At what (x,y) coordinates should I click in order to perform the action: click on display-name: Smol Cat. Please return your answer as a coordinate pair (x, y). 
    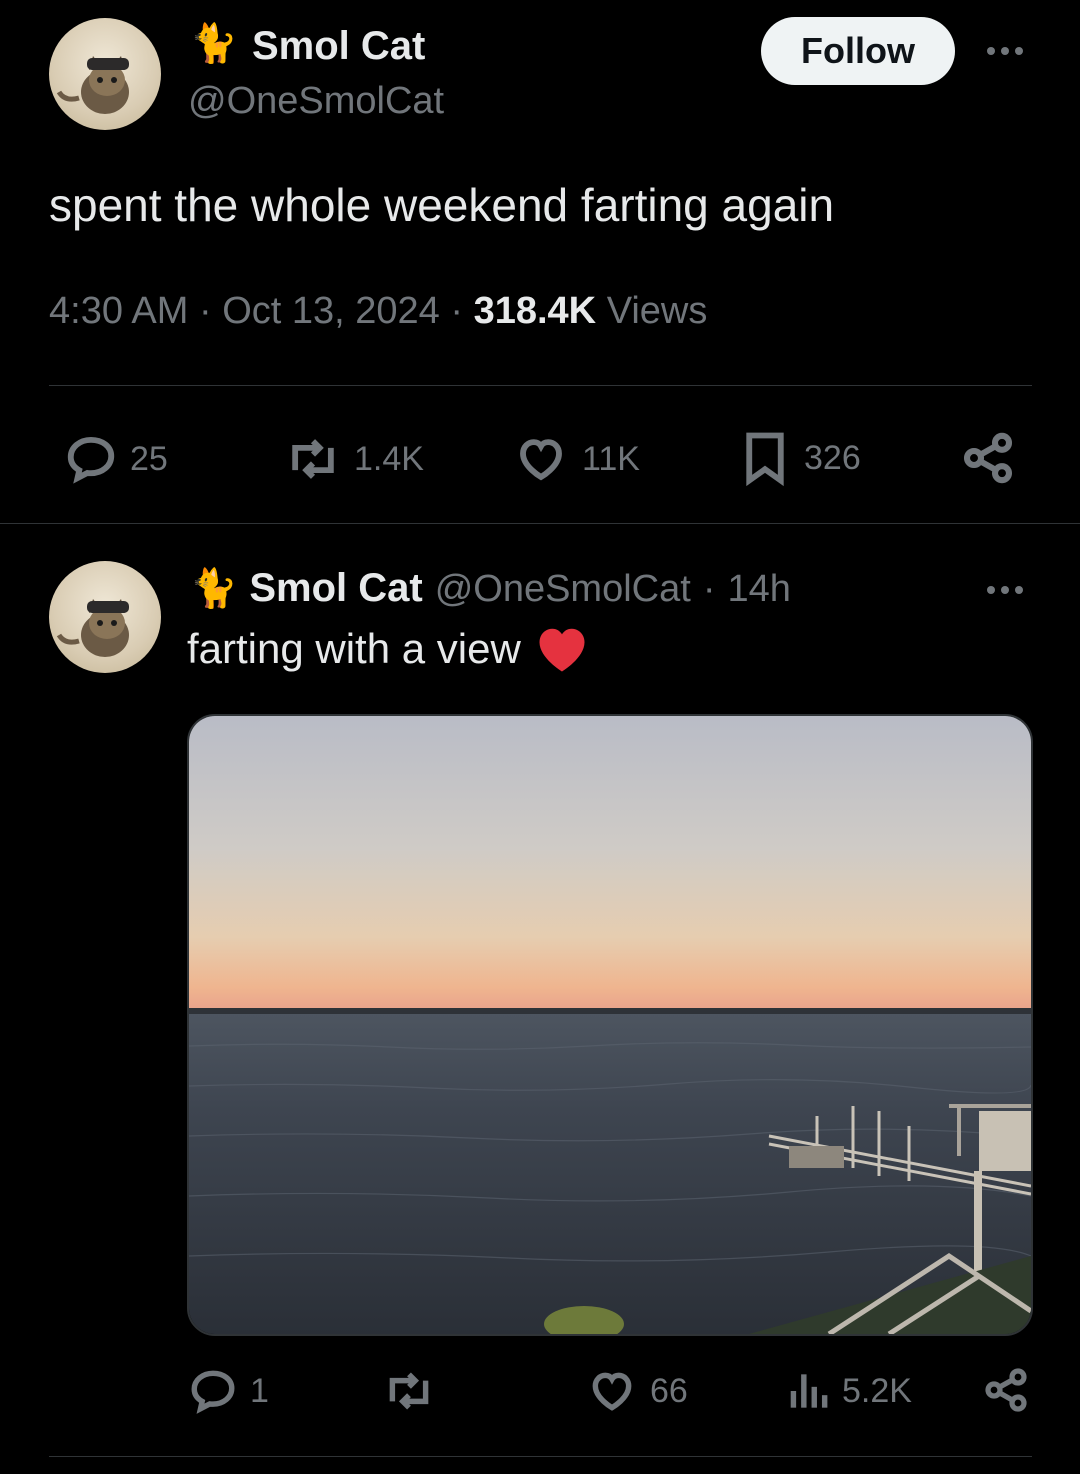
    Looking at the image, I should click on (338, 46).